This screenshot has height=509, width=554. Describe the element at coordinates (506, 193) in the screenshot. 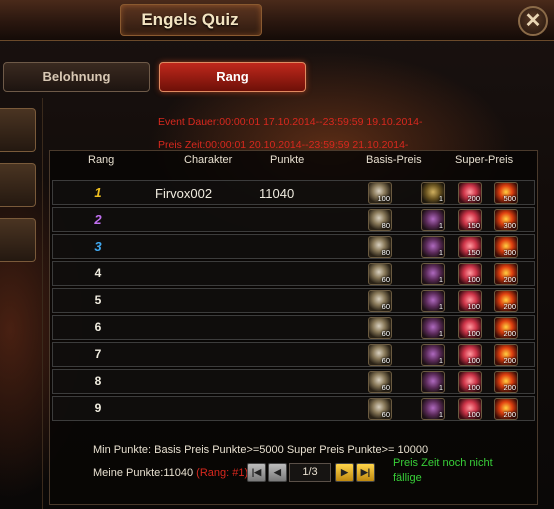

I see `gem-icon: 500` at that location.